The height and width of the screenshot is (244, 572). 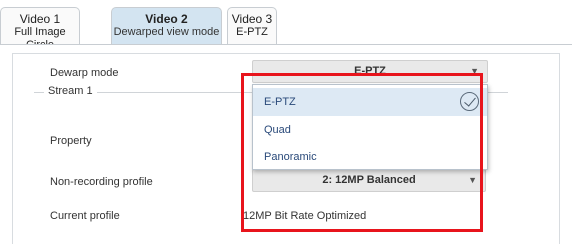 I want to click on dropdown-option-panoramic: Panoramic, so click(x=370, y=157).